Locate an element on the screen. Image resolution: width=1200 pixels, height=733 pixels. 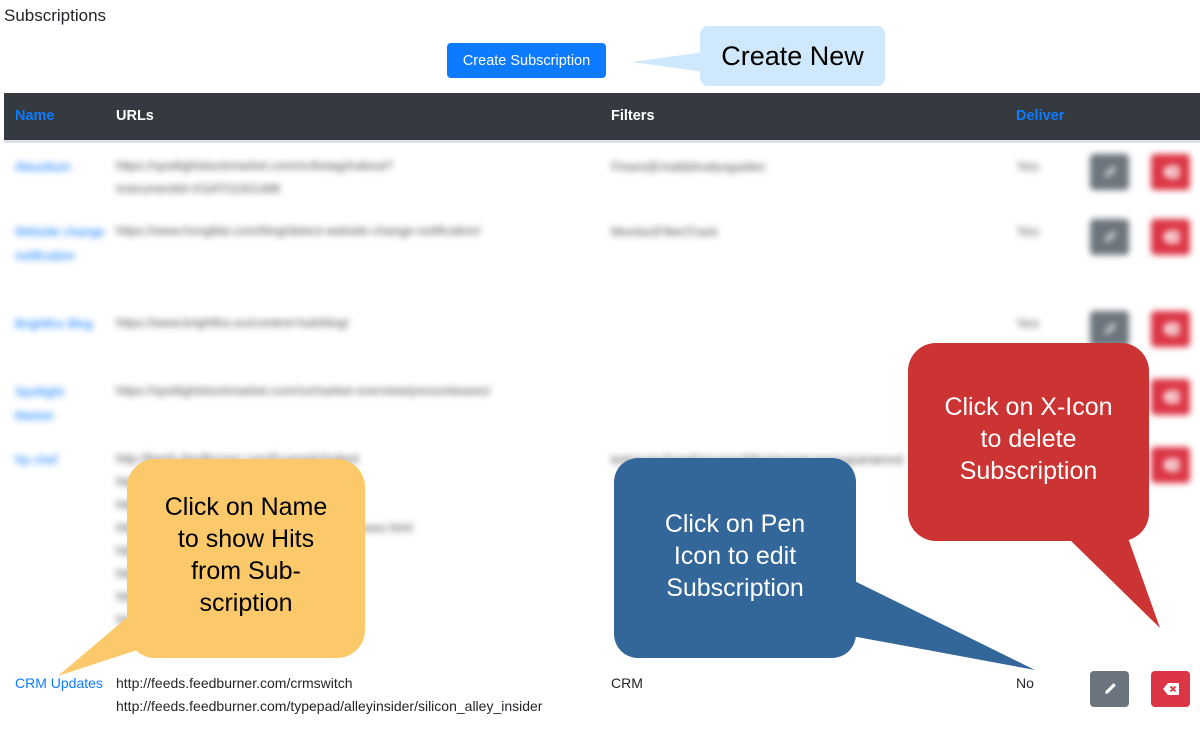
column-header-filters: Filters is located at coordinates (802, 118).